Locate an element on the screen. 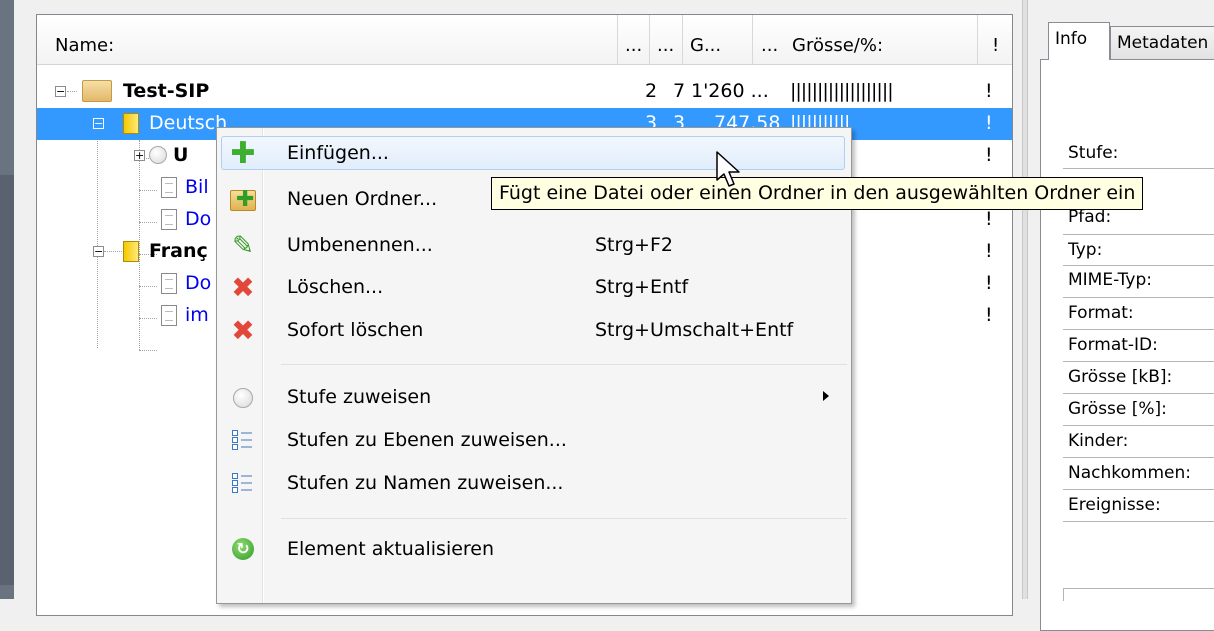 This screenshot has height=631, width=1214. circle-icon is located at coordinates (243, 398).